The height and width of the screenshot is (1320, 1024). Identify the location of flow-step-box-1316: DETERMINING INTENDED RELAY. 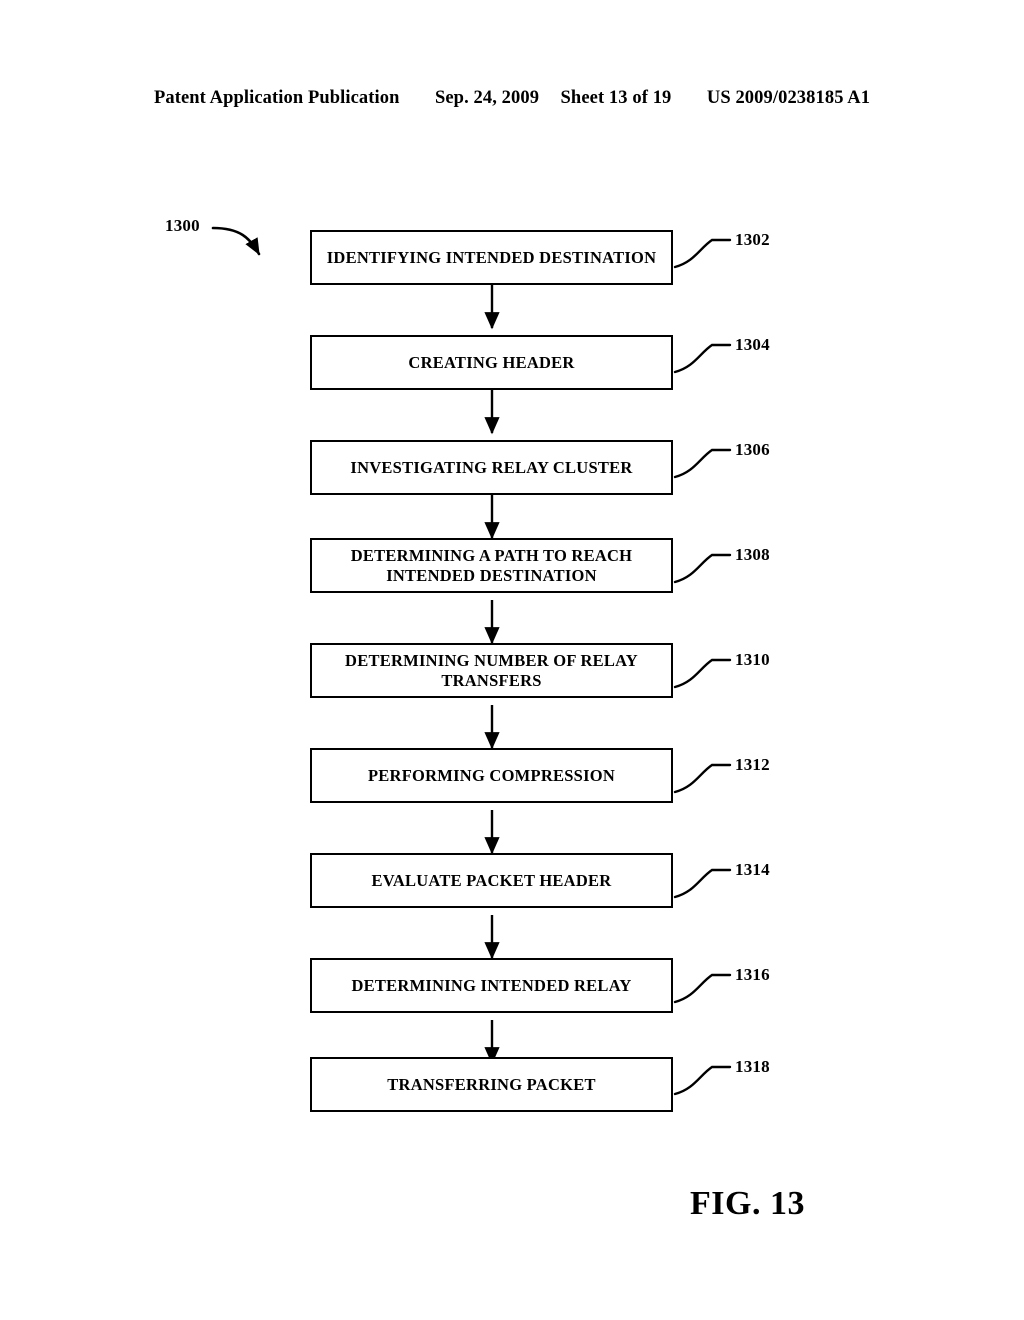
(491, 985).